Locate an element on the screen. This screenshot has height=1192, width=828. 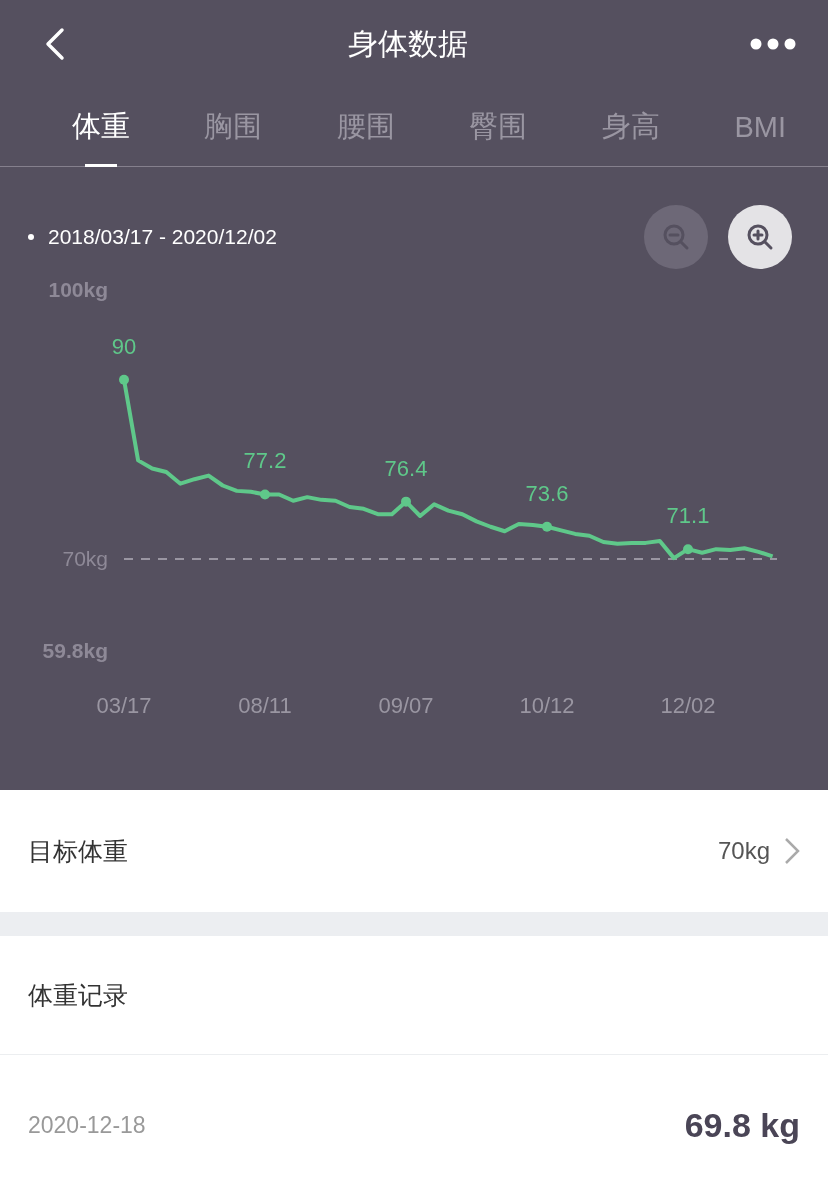
tab: 腰围 is located at coordinates (365, 127).